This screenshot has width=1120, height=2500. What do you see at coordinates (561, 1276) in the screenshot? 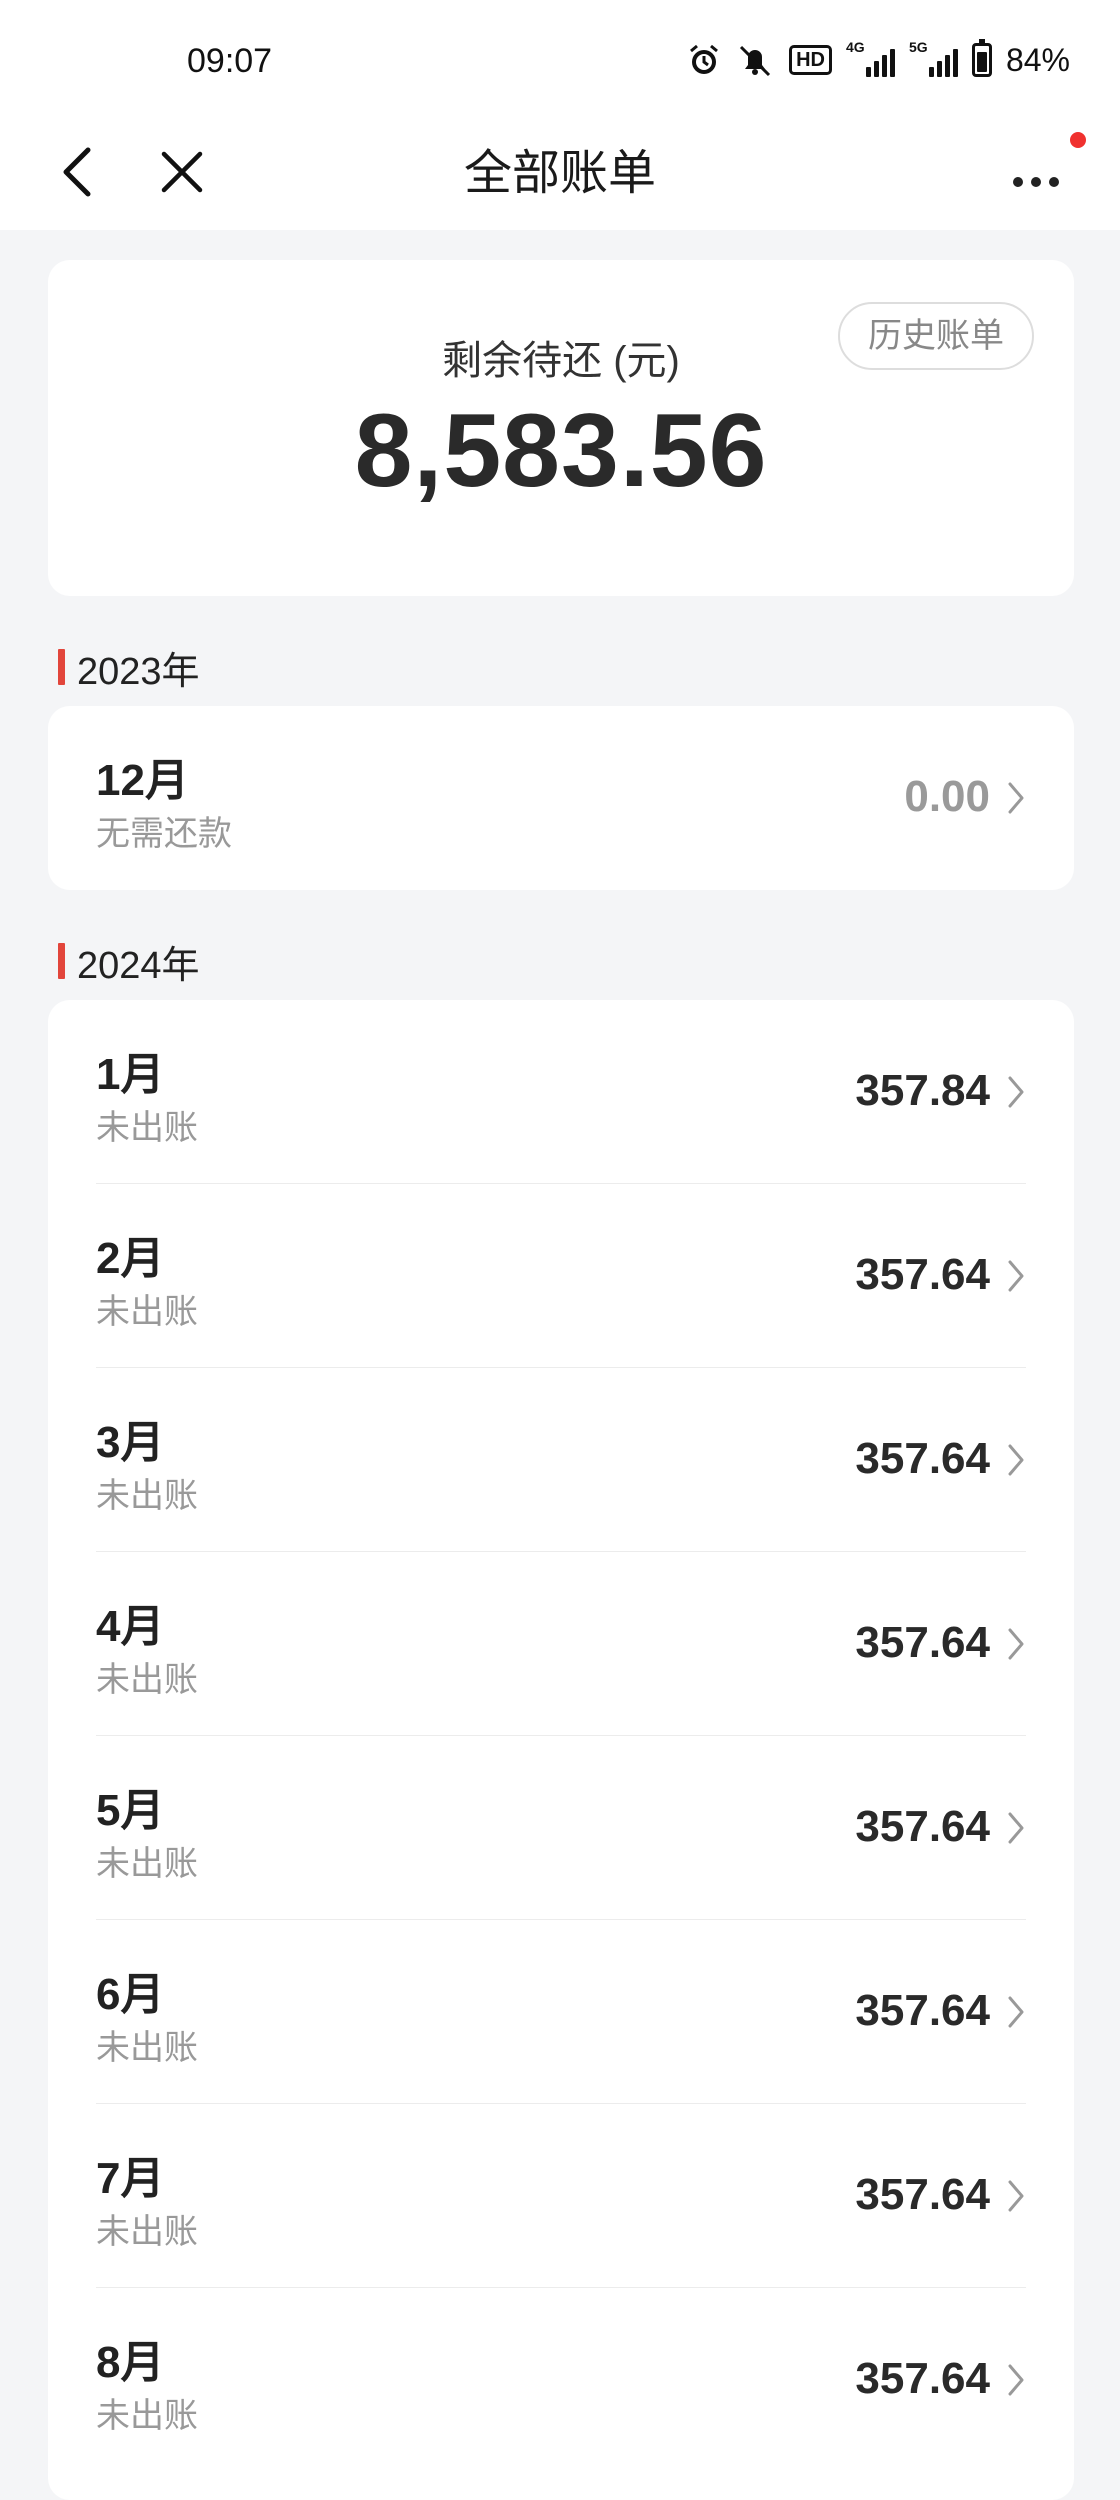
I see `bill-row: 2月未出账 357.64` at bounding box center [561, 1276].